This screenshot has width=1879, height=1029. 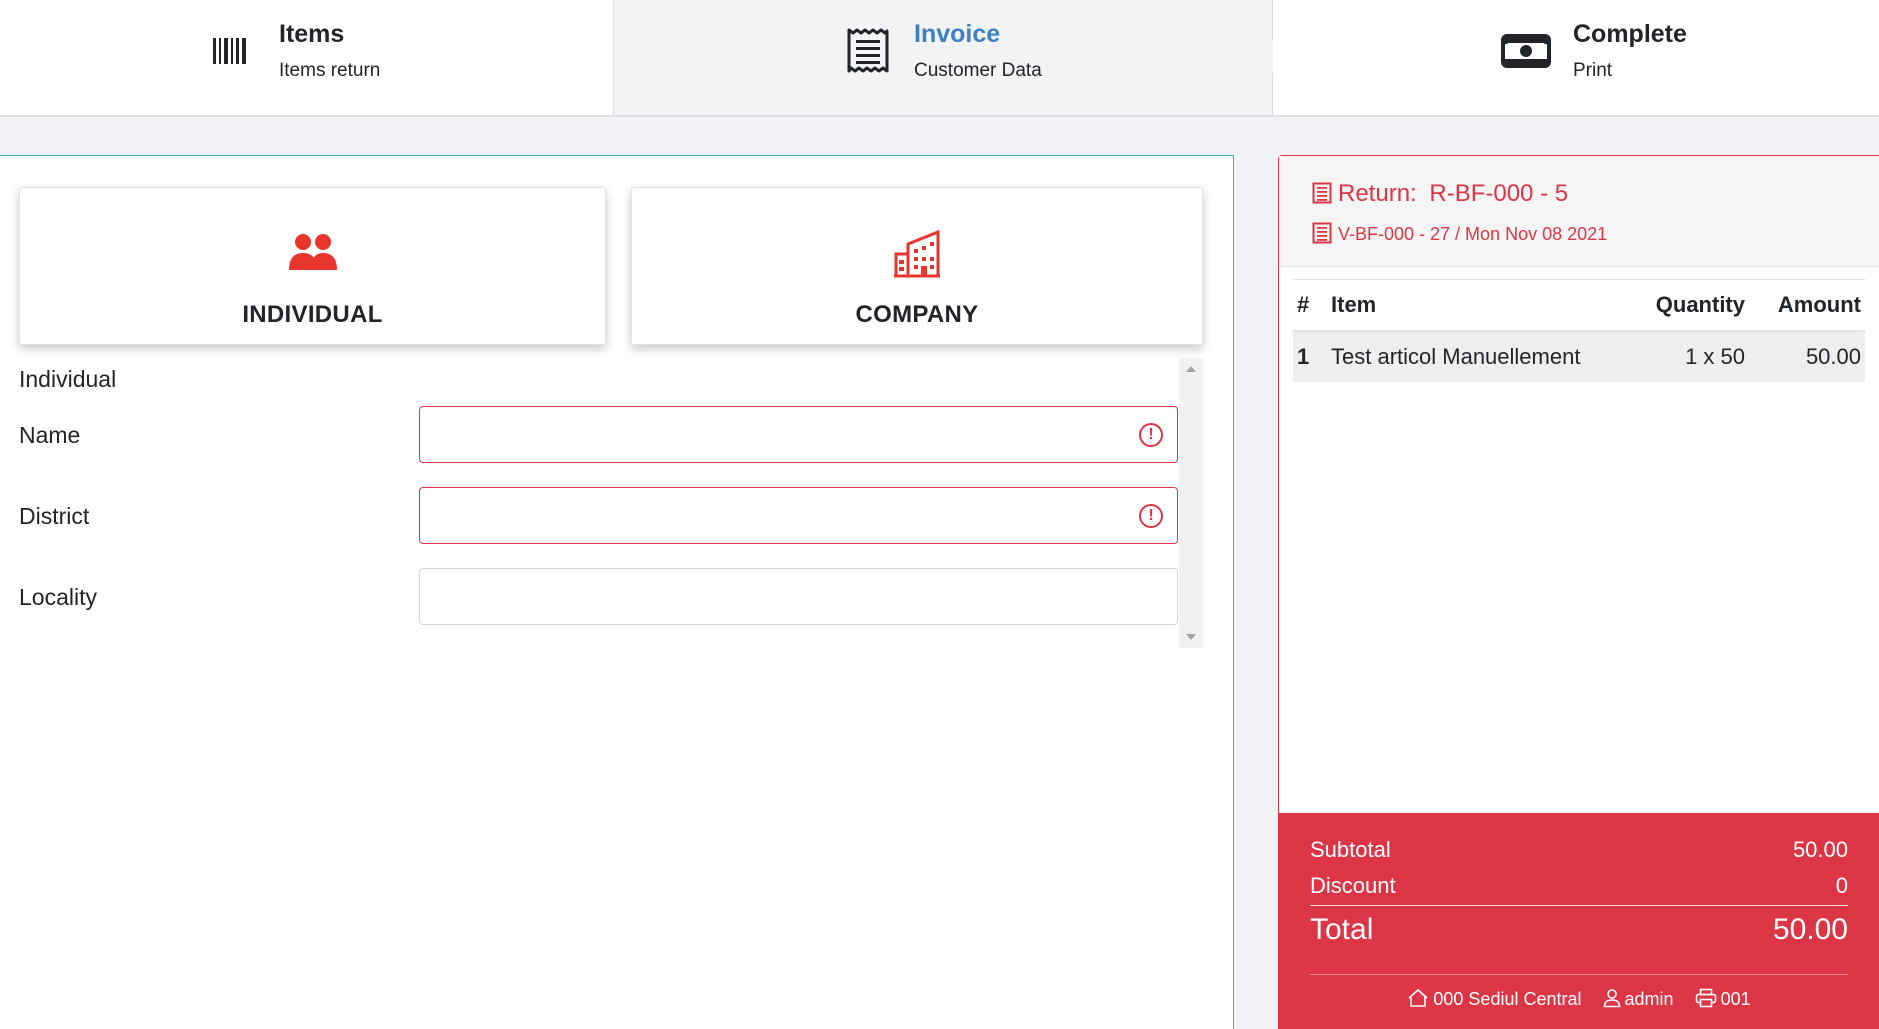 I want to click on form-scrollbar, so click(x=1191, y=503).